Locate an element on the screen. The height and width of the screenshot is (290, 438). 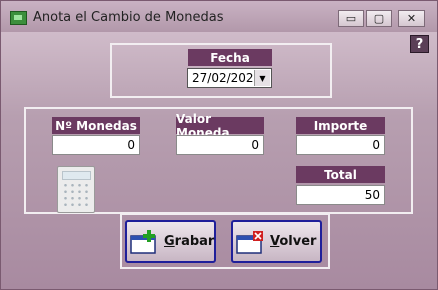
volver-button: Volver is located at coordinates (276, 241).